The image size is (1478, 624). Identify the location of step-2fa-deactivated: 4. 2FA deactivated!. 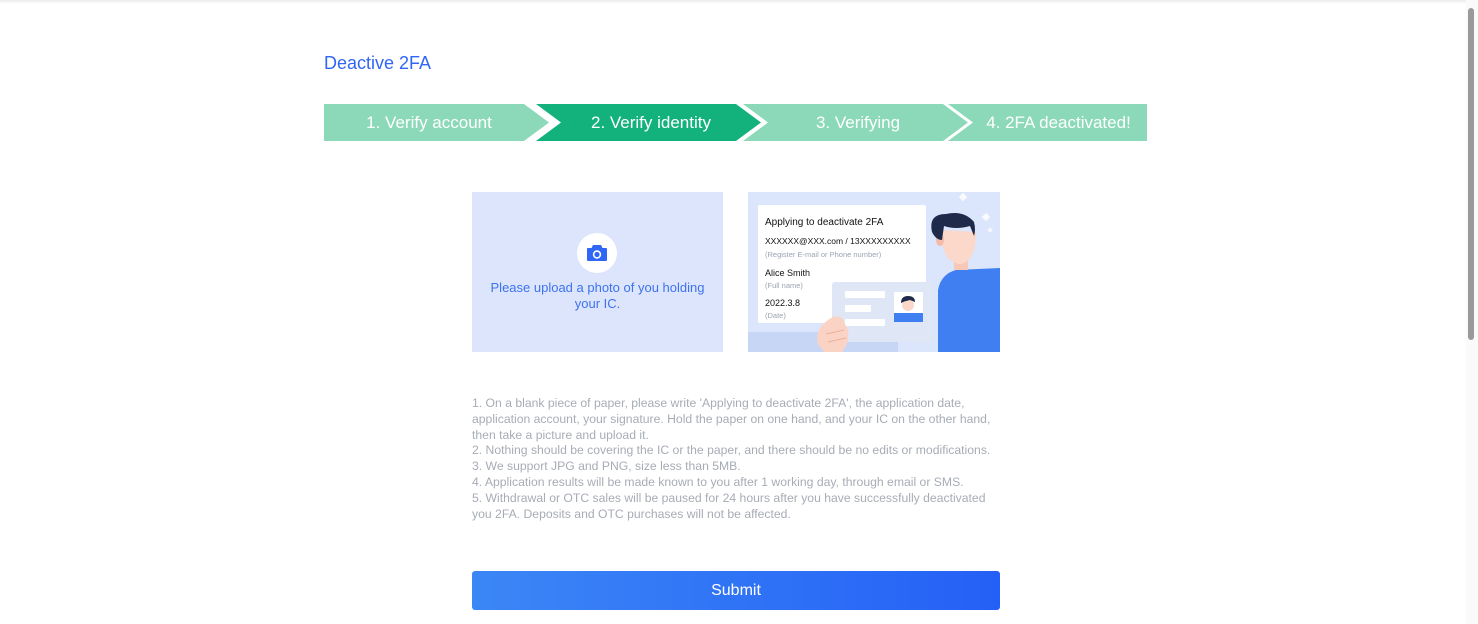
(1047, 122).